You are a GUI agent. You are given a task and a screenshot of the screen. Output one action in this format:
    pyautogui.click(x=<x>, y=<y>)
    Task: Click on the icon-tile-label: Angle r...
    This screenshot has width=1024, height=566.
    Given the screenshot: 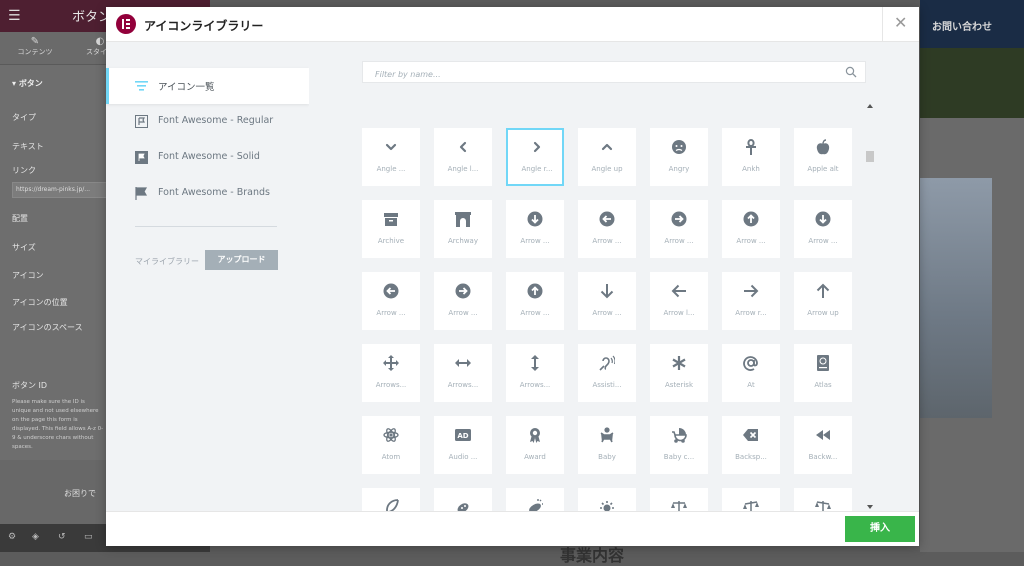 What is the action you would take?
    pyautogui.click(x=537, y=169)
    